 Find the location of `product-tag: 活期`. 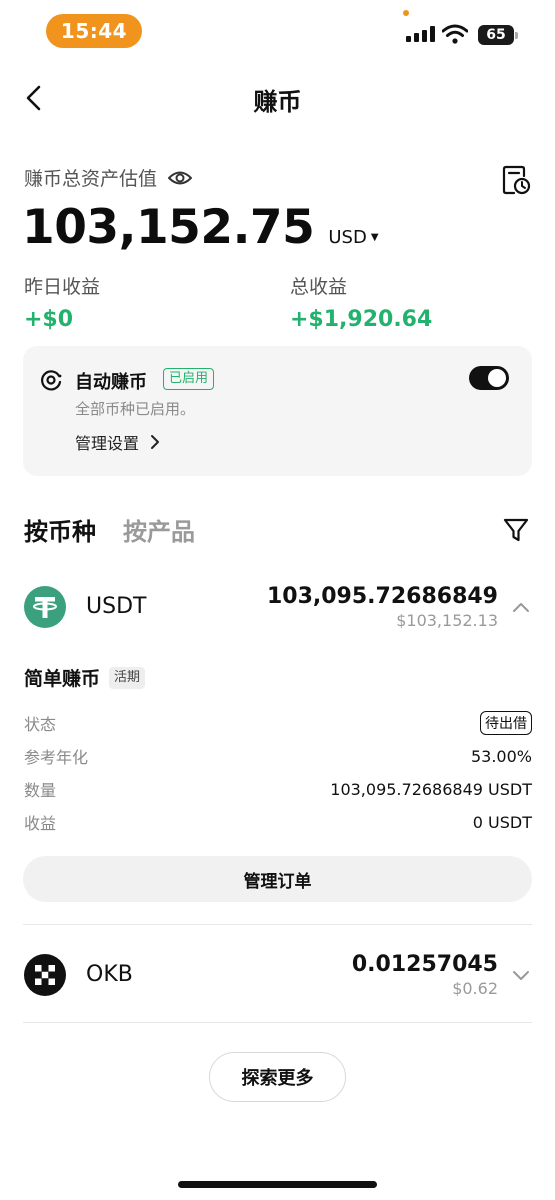

product-tag: 活期 is located at coordinates (127, 678).